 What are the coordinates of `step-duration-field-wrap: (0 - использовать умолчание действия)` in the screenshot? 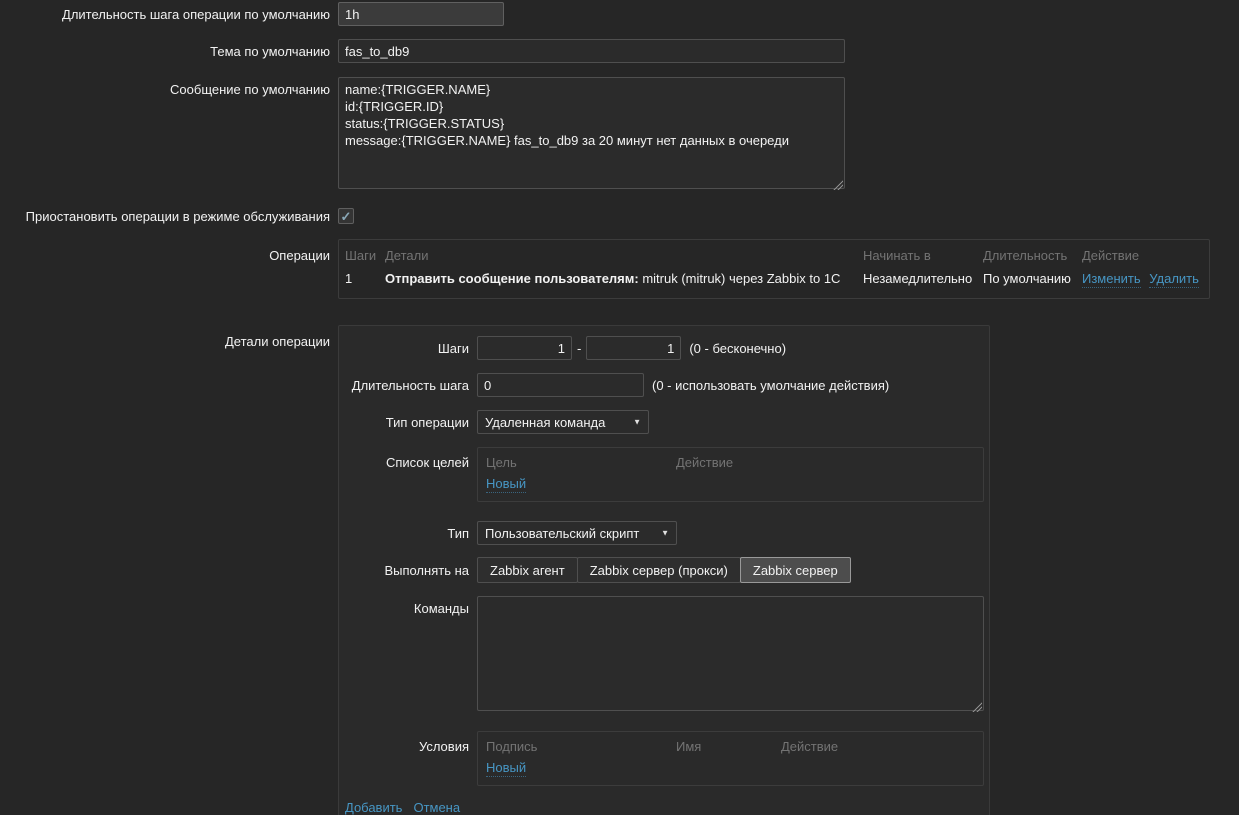 It's located at (683, 385).